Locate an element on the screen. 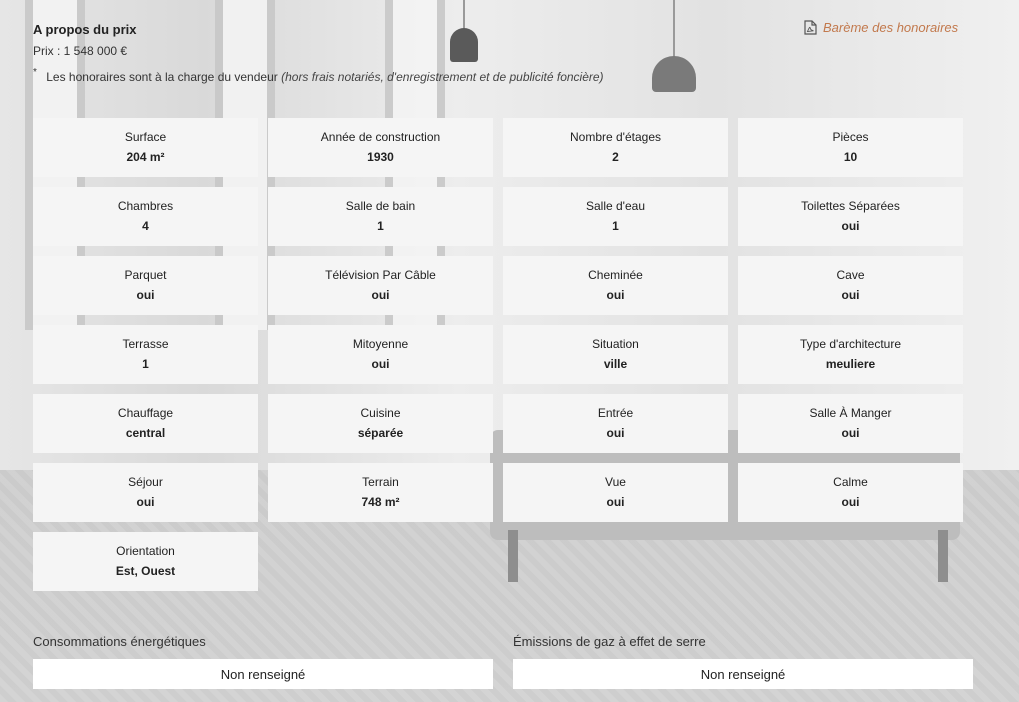 Image resolution: width=1019 pixels, height=702 pixels. feature-value: 10 is located at coordinates (850, 157).